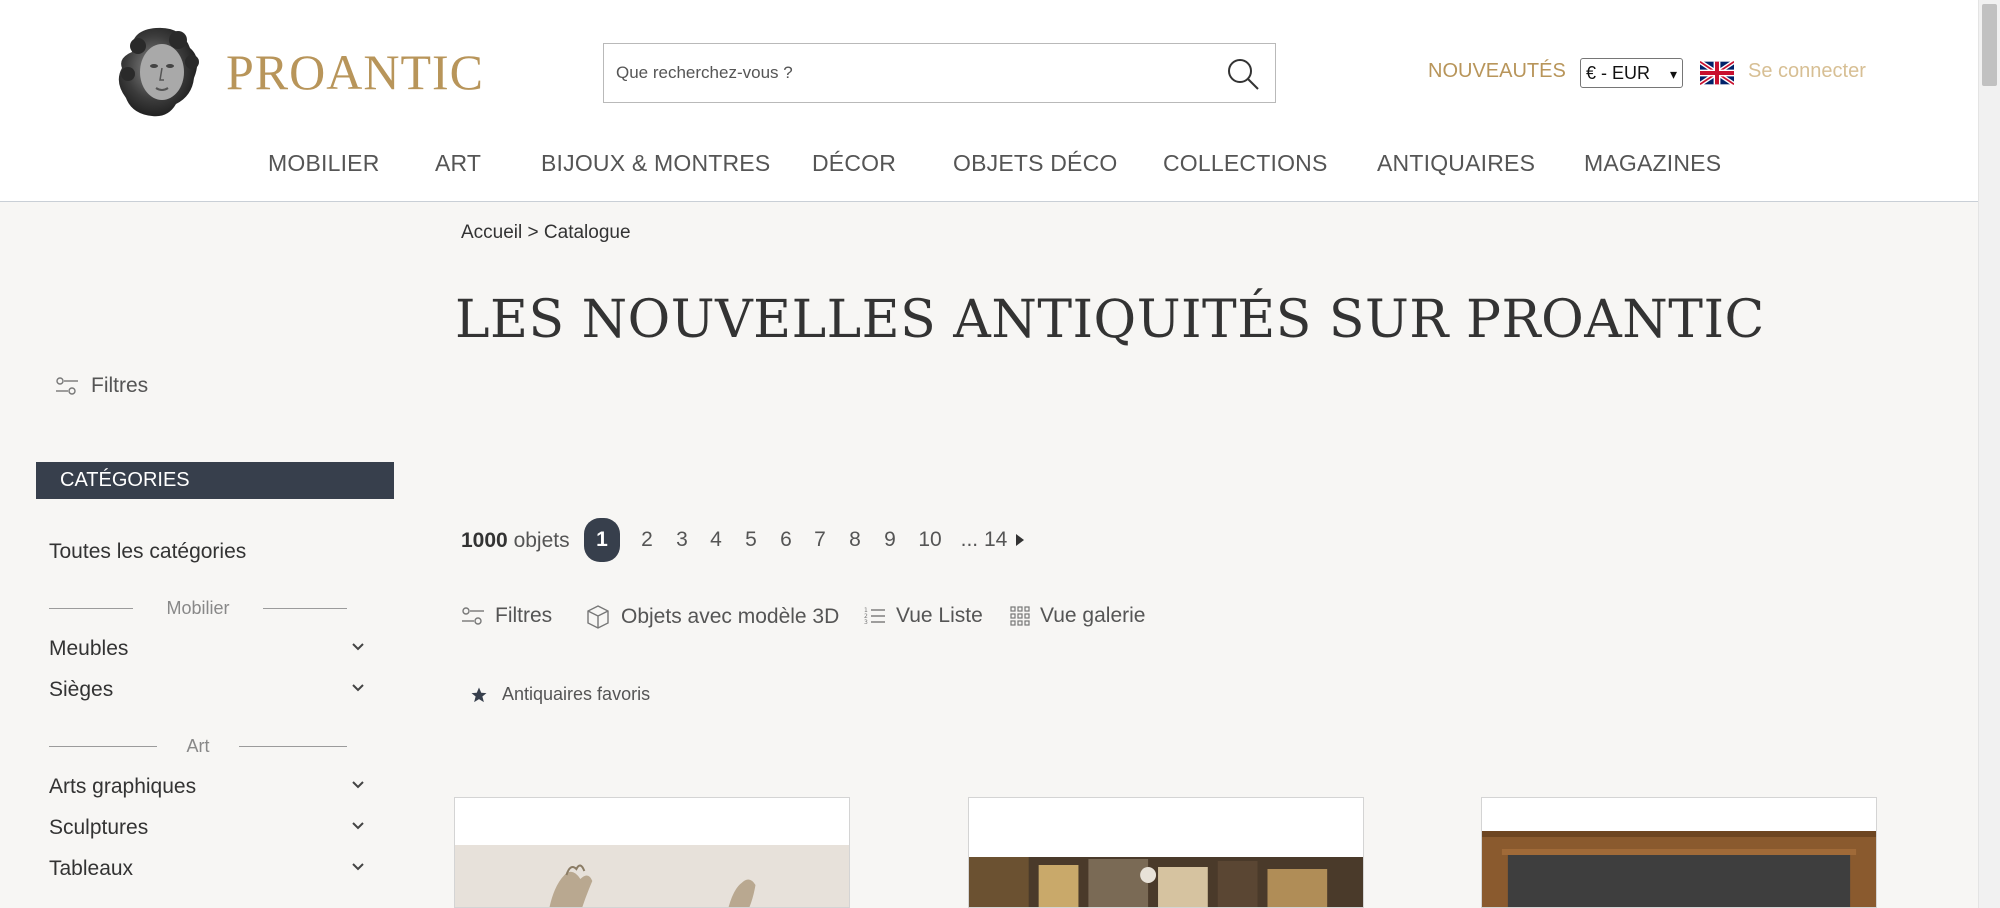  What do you see at coordinates (1497, 71) in the screenshot?
I see `nouveautes-link: NOUVEAUTÉS` at bounding box center [1497, 71].